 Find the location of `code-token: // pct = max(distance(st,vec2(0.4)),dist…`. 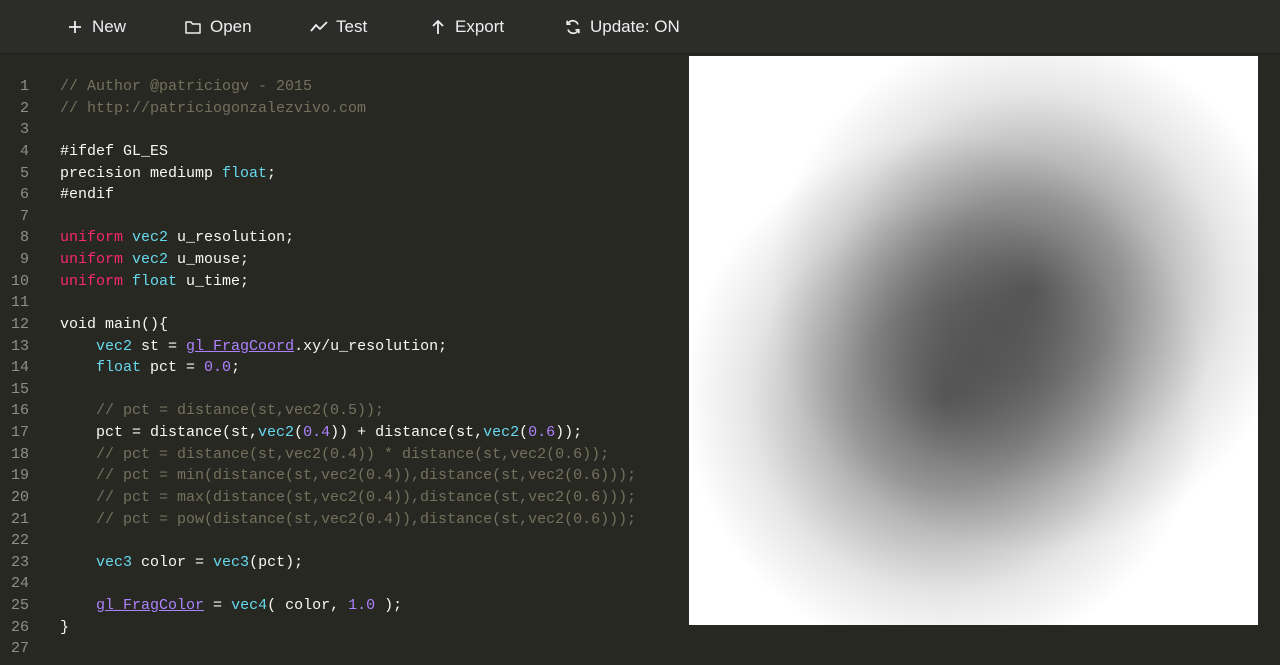

code-token: // pct = max(distance(st,vec2(0.4)),dist… is located at coordinates (348, 497).